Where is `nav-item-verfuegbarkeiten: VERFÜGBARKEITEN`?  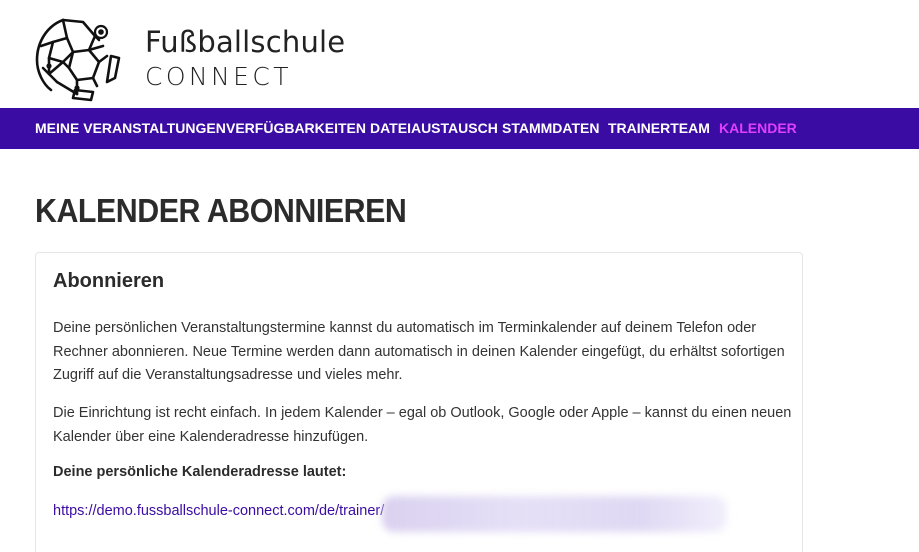 nav-item-verfuegbarkeiten: VERFÜGBARKEITEN is located at coordinates (296, 128).